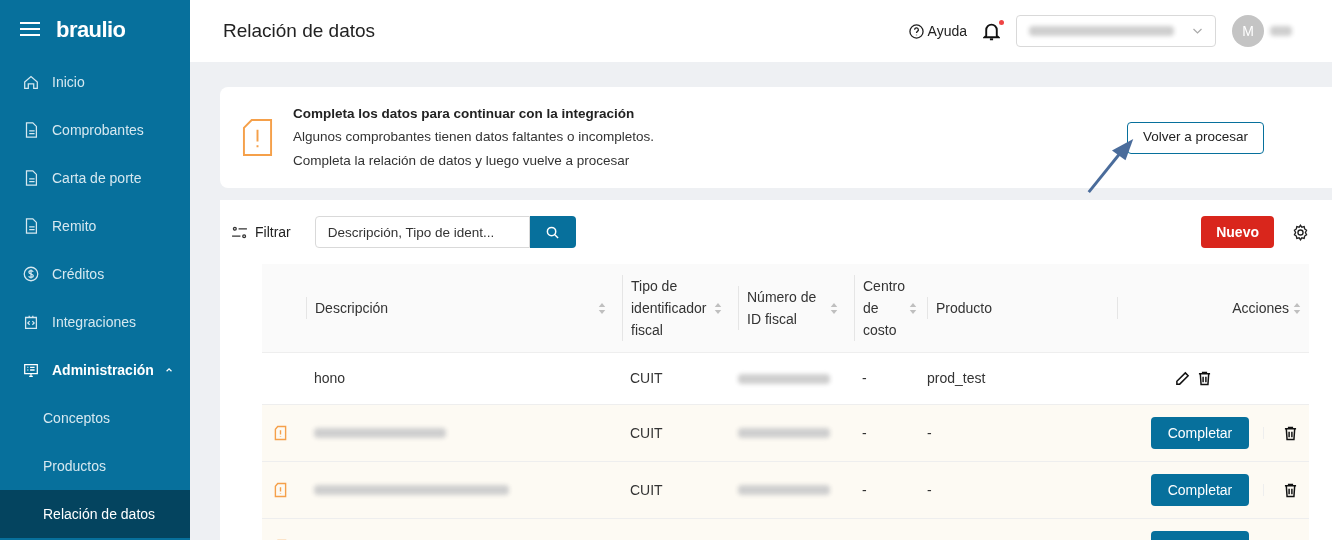 The height and width of the screenshot is (540, 1332). I want to click on brand-logo: braulio, so click(91, 29).